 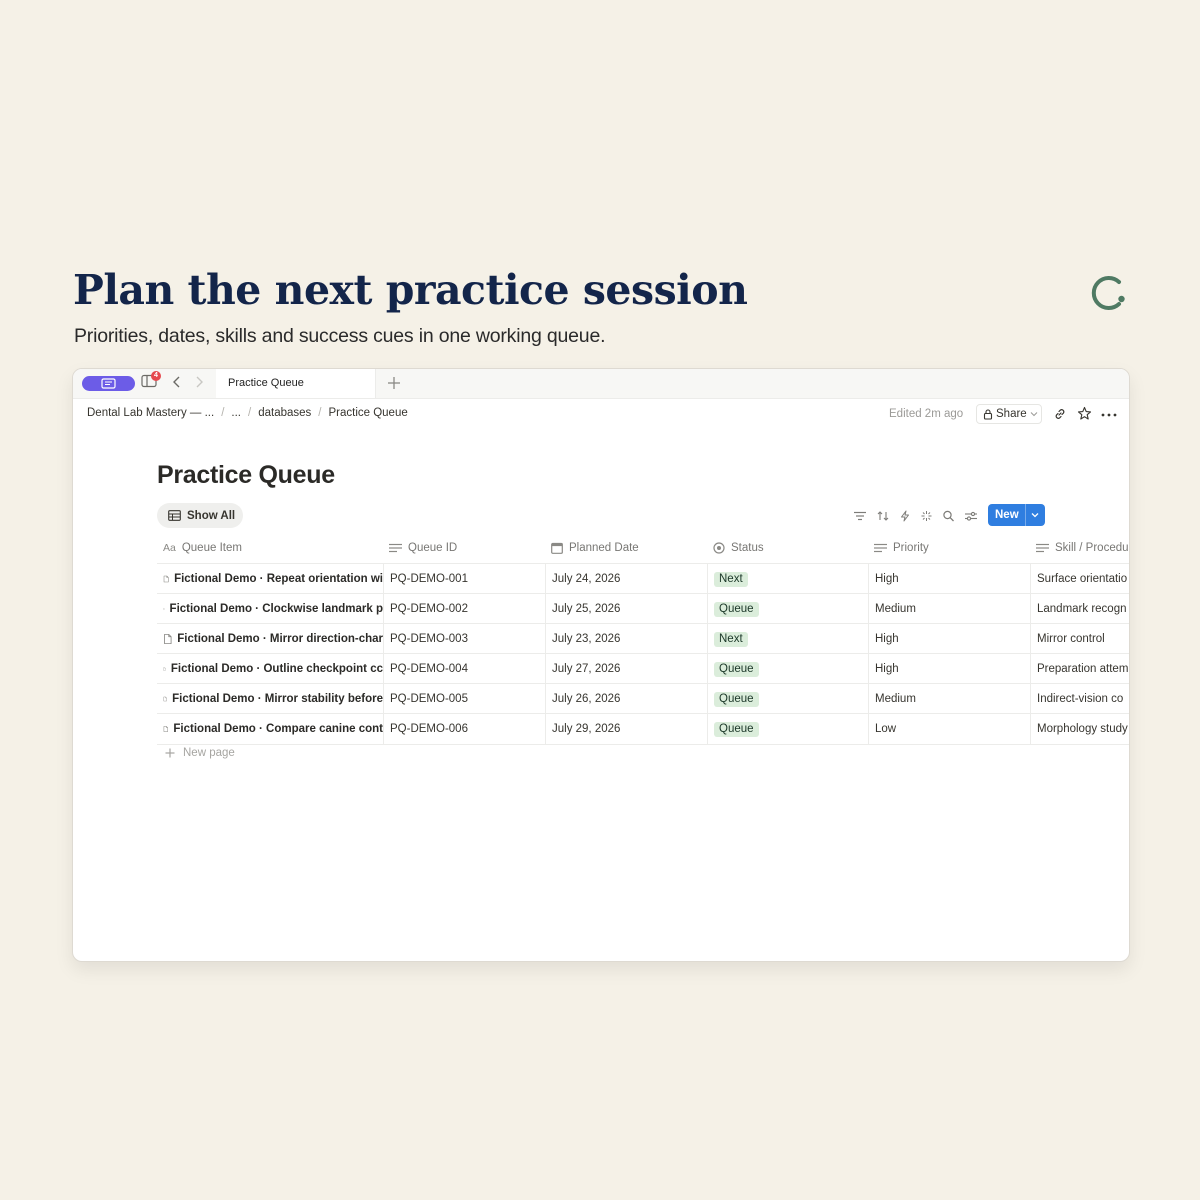 I want to click on cell-priority: Low, so click(x=949, y=729).